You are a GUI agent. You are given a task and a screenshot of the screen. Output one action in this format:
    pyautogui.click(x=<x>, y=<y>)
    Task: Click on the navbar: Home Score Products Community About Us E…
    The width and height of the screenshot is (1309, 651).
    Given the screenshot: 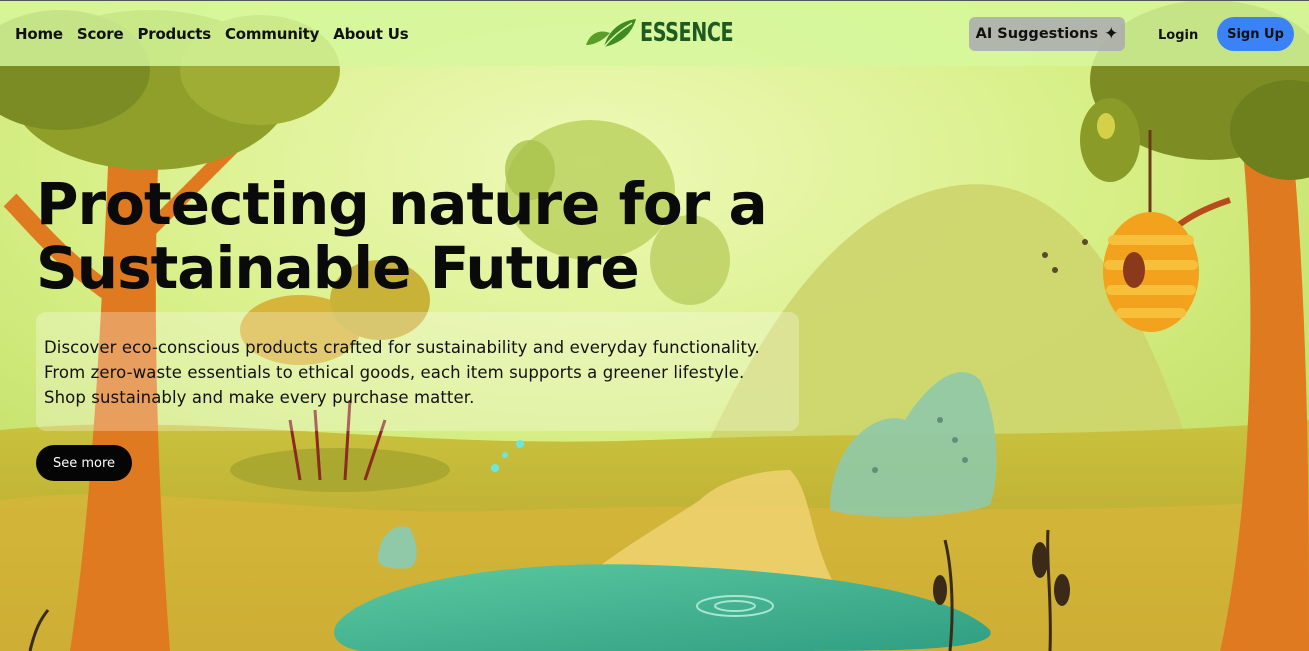 What is the action you would take?
    pyautogui.click(x=654, y=33)
    